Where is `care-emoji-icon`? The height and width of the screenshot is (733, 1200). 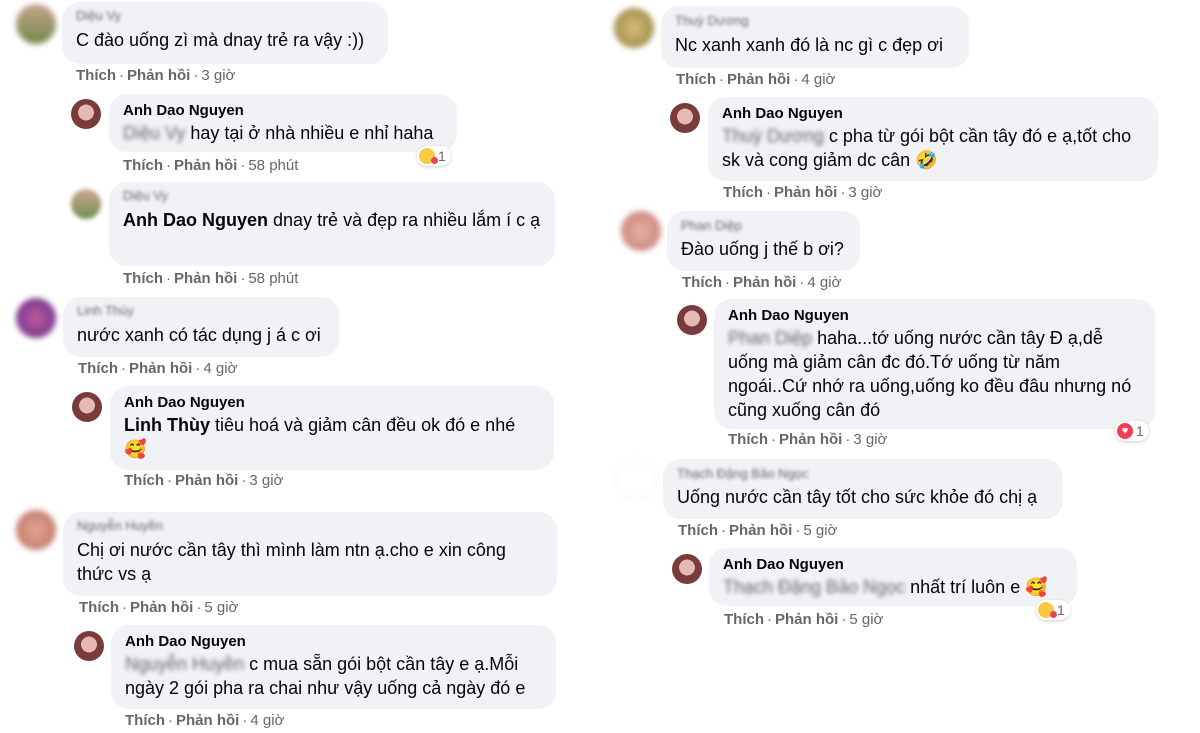 care-emoji-icon is located at coordinates (1047, 610).